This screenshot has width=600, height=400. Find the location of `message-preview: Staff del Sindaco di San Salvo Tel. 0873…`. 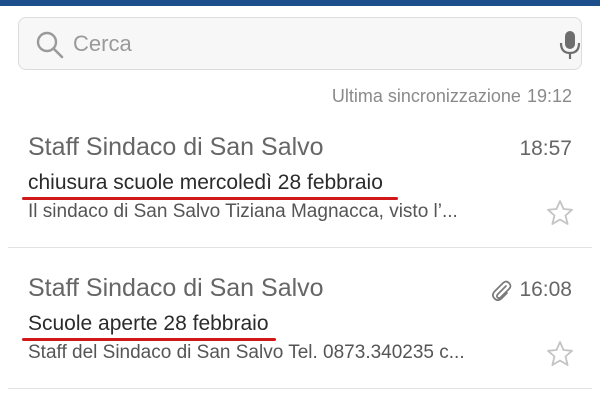

message-preview: Staff del Sindaco di San Salvo Tel. 0873… is located at coordinates (246, 352).